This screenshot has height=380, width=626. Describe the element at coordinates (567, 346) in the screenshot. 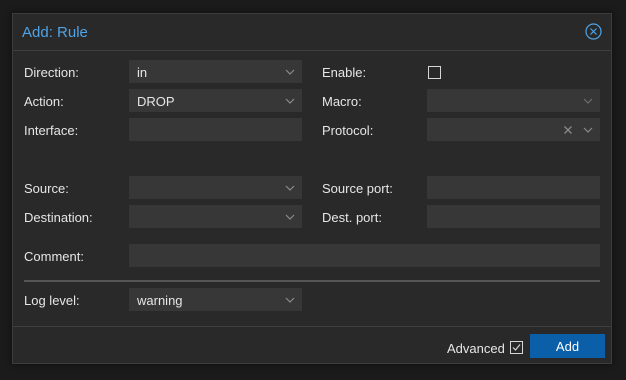

I see `add-button: Add` at that location.